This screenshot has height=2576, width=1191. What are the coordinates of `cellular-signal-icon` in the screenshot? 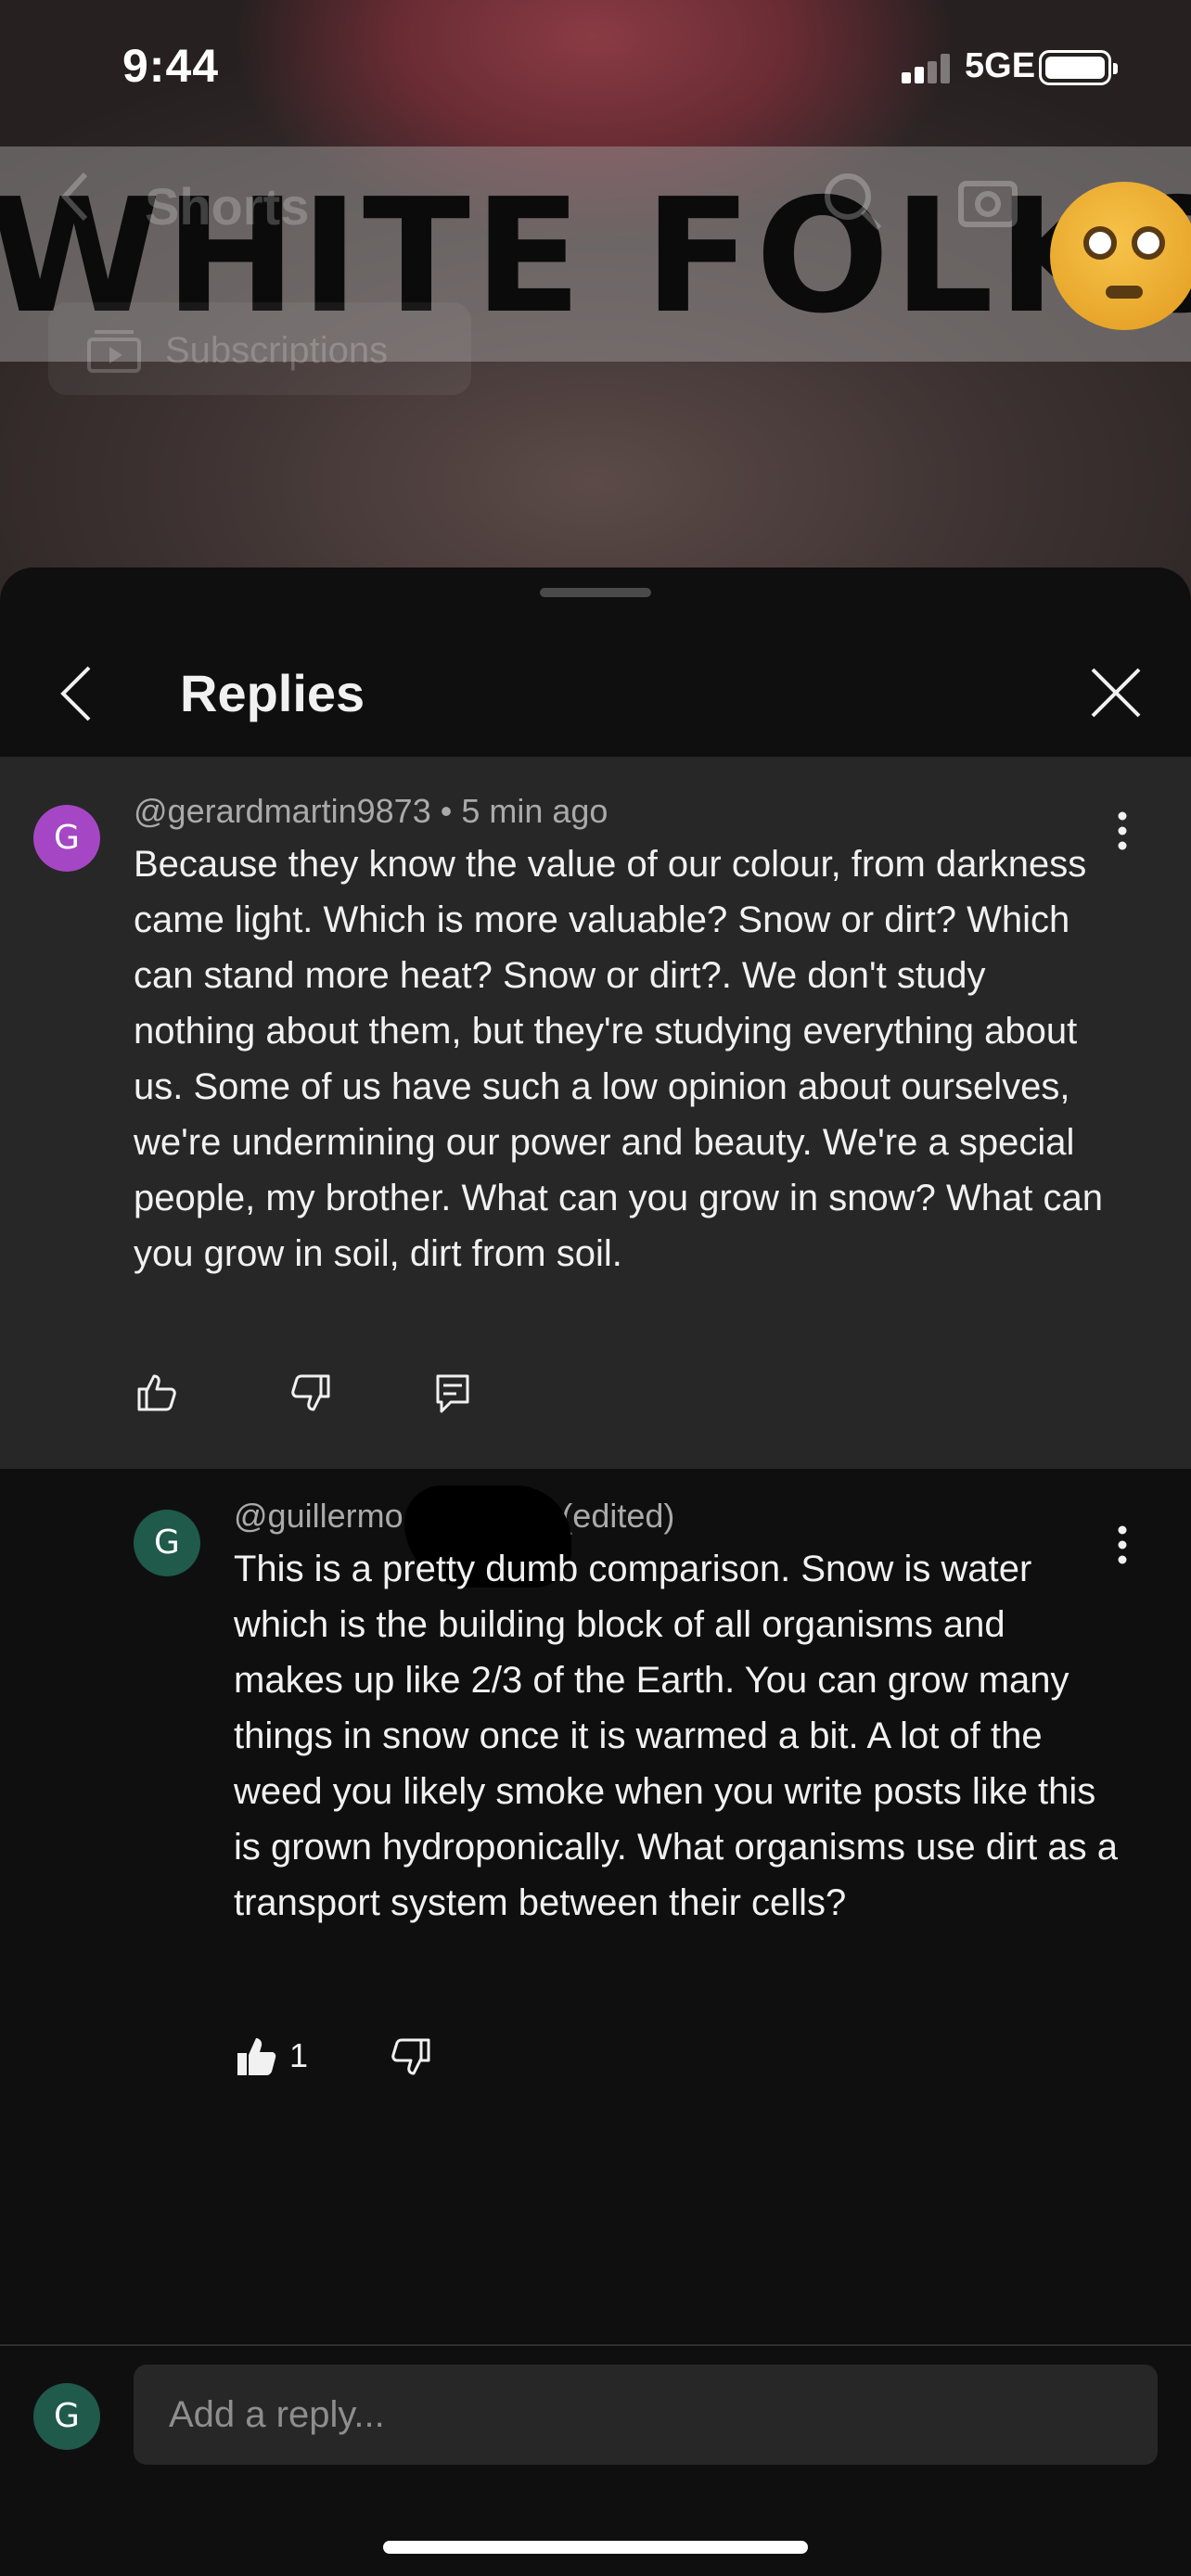 It's located at (926, 68).